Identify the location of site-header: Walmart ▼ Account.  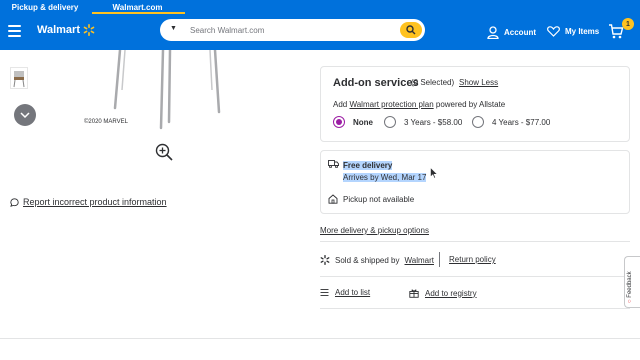
(320, 32).